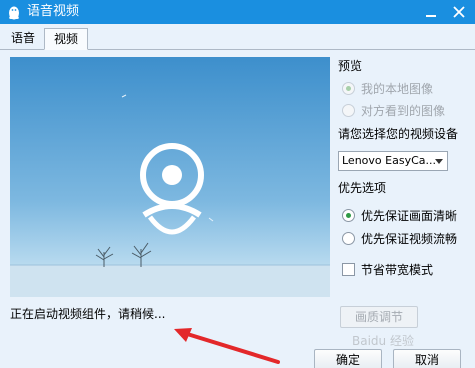 The width and height of the screenshot is (475, 368). I want to click on watermark: Baidu 经验, so click(383, 341).